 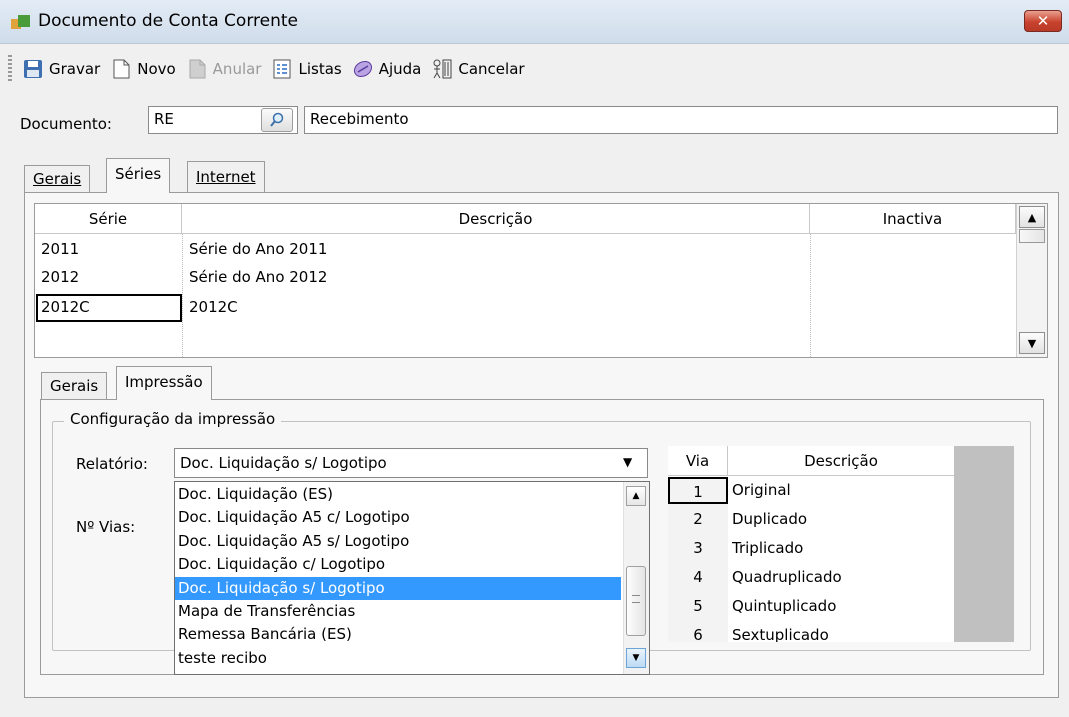 I want to click on exit-icon, so click(x=442, y=69).